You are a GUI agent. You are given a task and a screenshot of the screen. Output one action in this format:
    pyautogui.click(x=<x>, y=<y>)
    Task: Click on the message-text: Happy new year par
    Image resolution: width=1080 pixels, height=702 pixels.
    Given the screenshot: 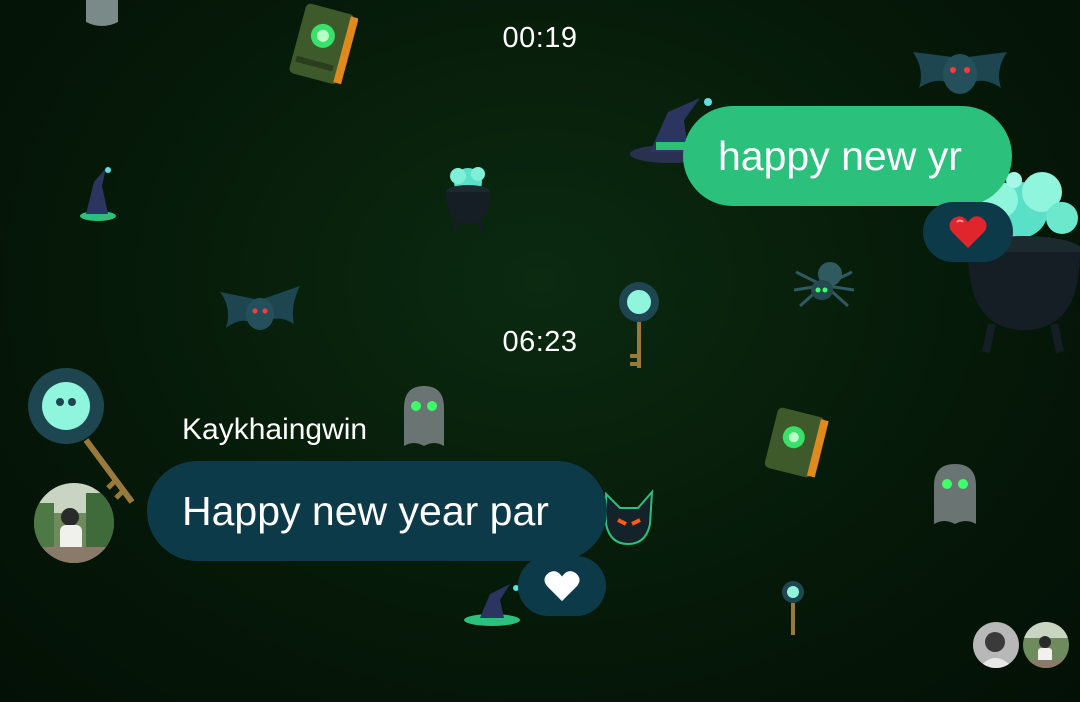 What is the action you would take?
    pyautogui.click(x=365, y=510)
    